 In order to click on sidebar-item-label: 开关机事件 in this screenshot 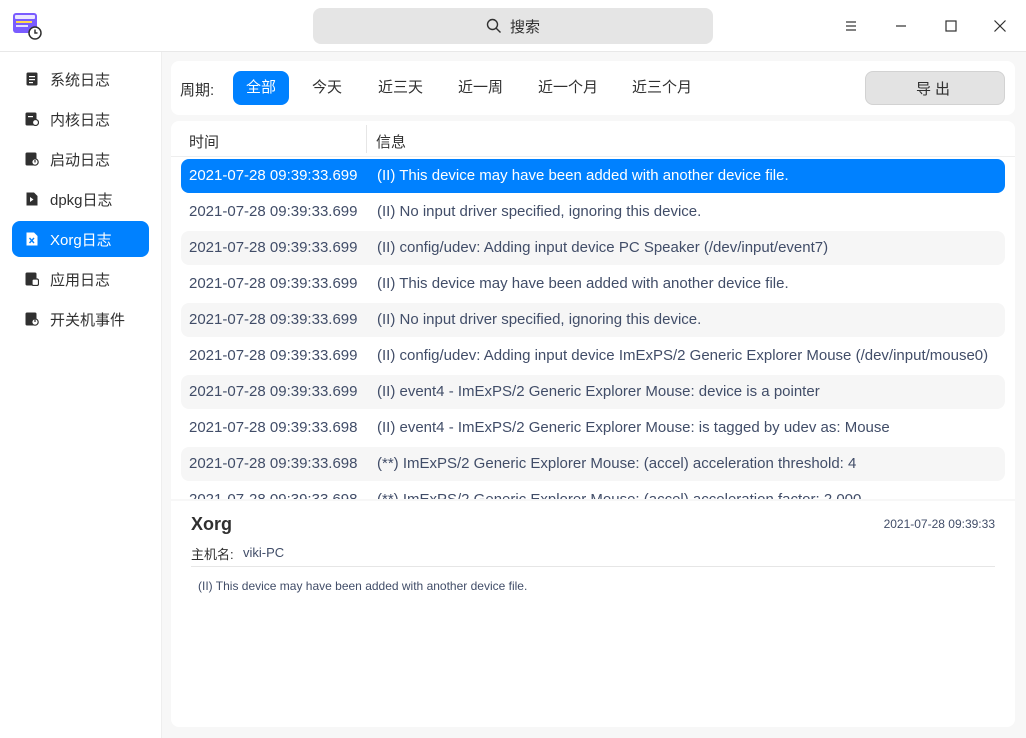, I will do `click(88, 320)`.